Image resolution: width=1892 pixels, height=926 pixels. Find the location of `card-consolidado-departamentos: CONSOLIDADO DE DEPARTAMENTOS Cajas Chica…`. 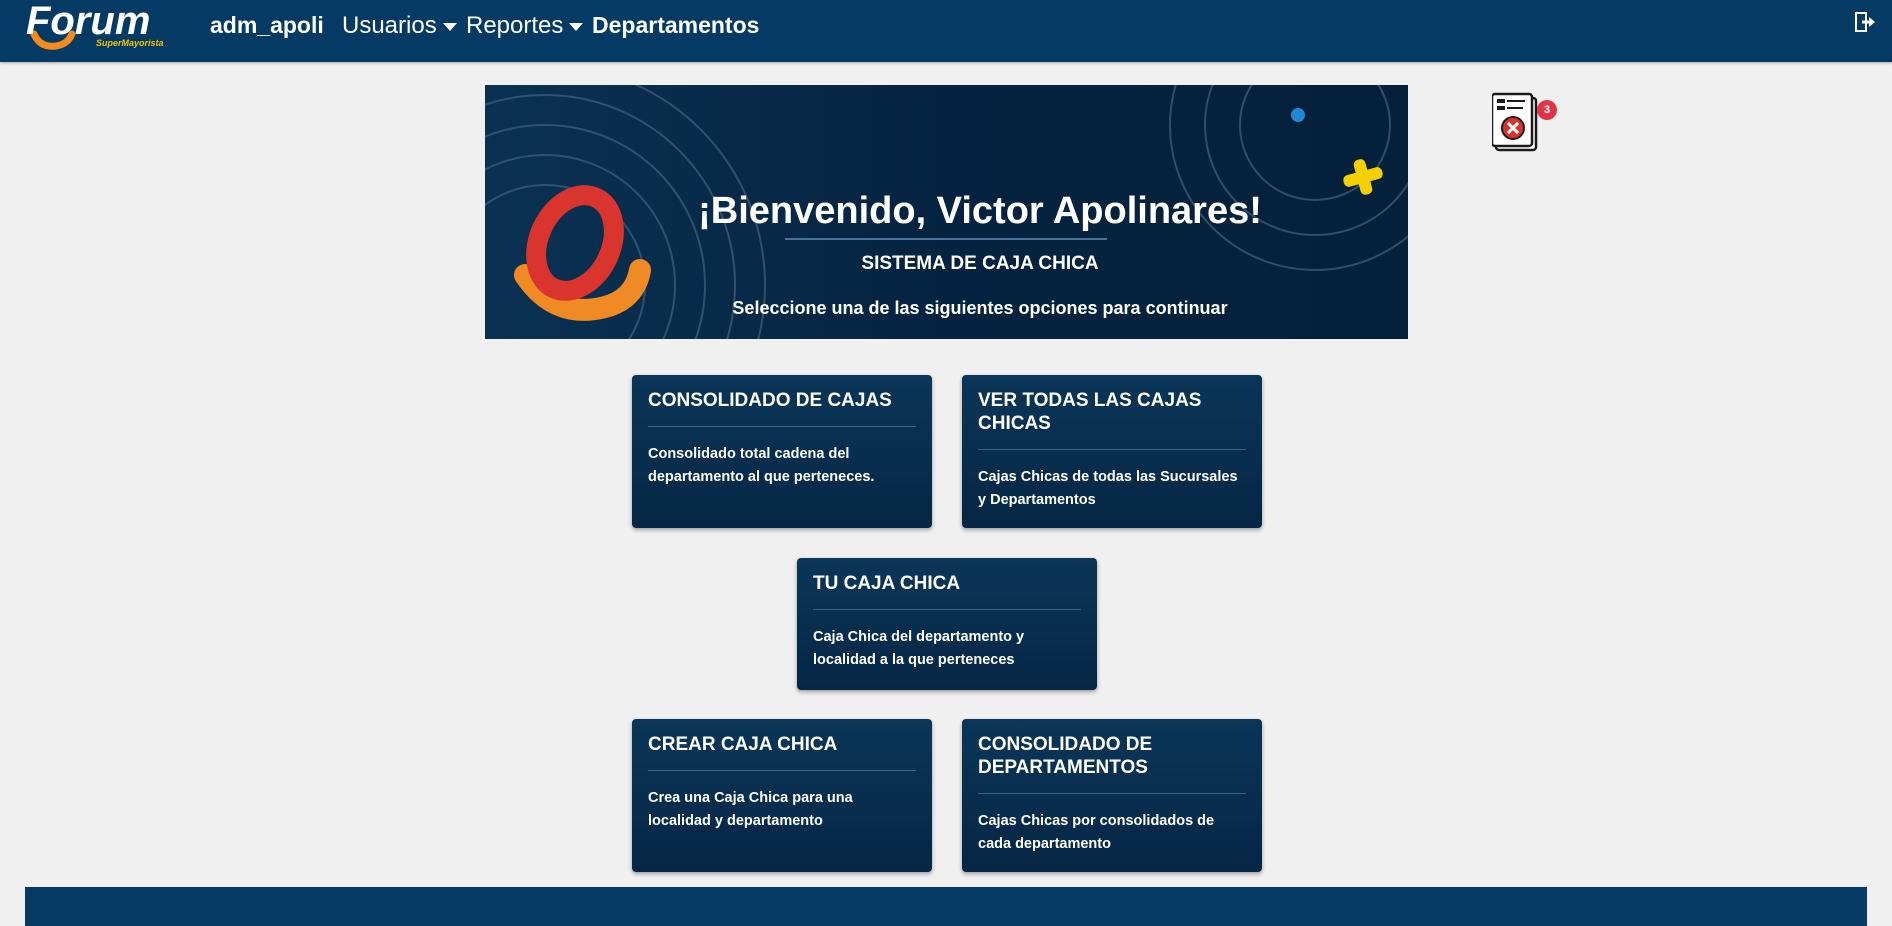

card-consolidado-departamentos: CONSOLIDADO DE DEPARTAMENTOS Cajas Chica… is located at coordinates (1112, 795).